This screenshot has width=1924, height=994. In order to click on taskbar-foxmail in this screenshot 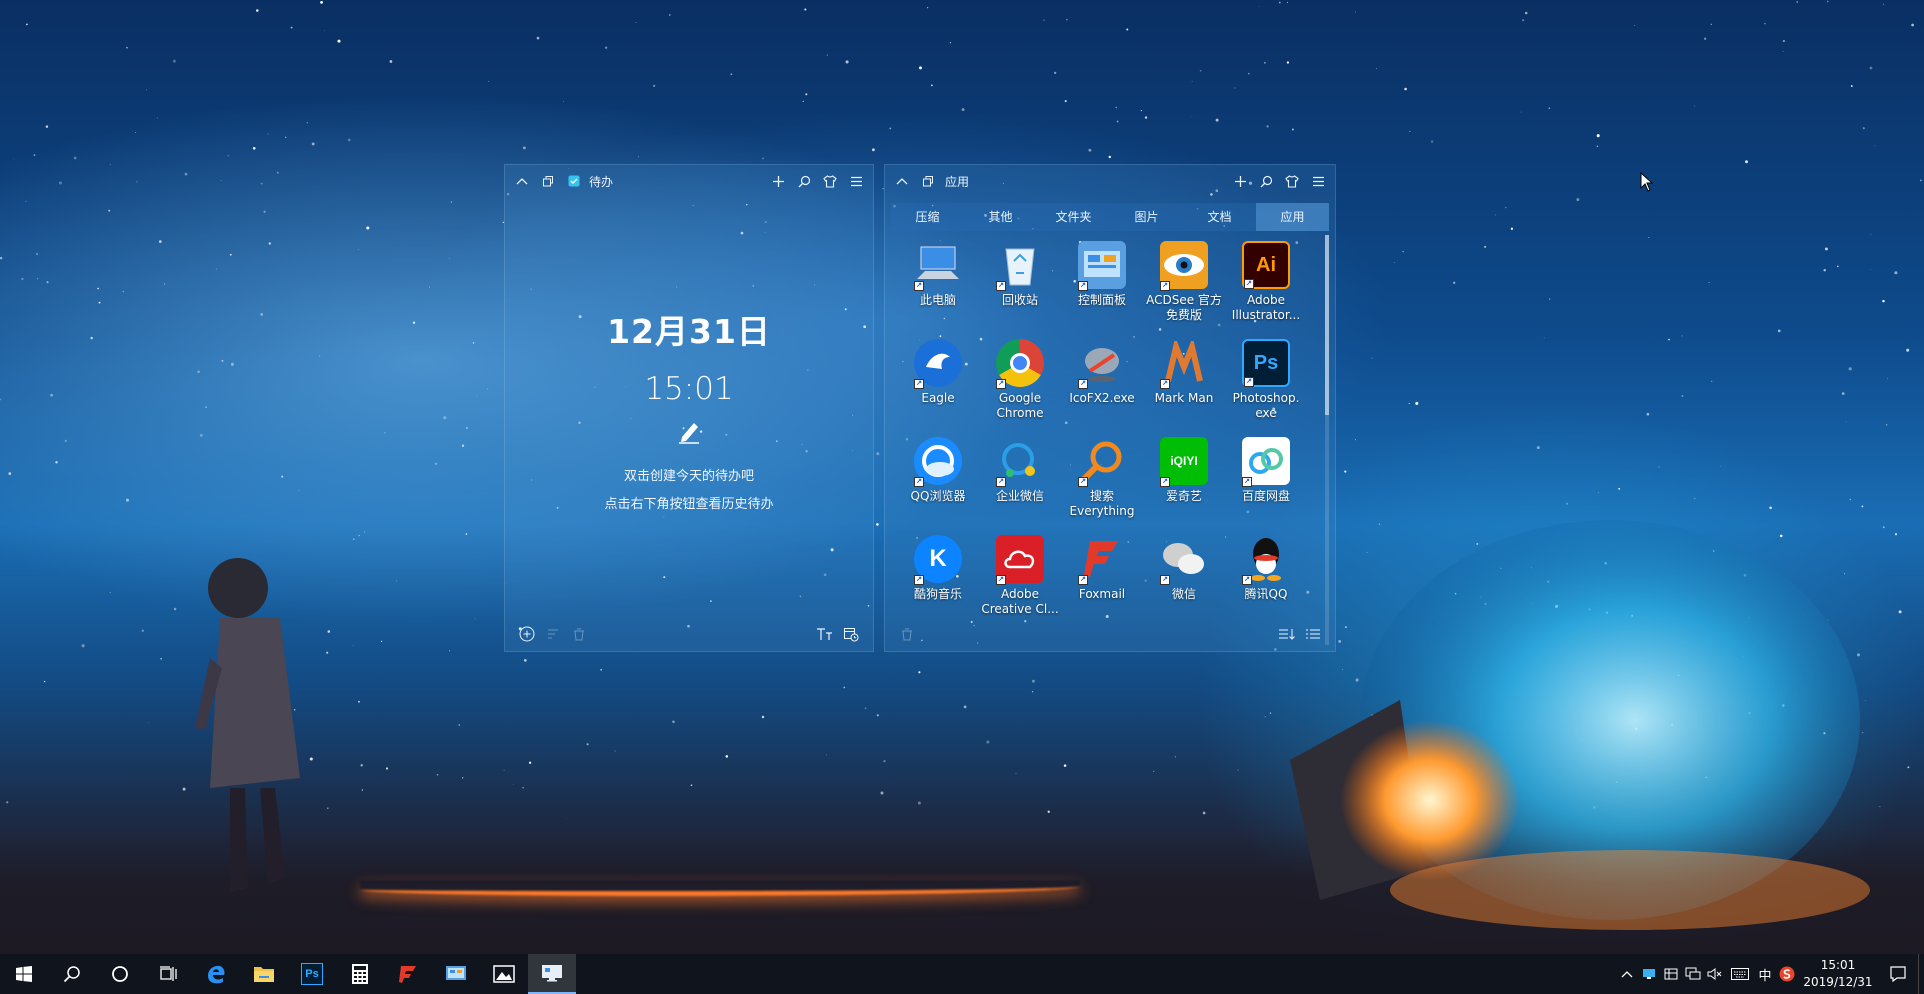, I will do `click(408, 974)`.